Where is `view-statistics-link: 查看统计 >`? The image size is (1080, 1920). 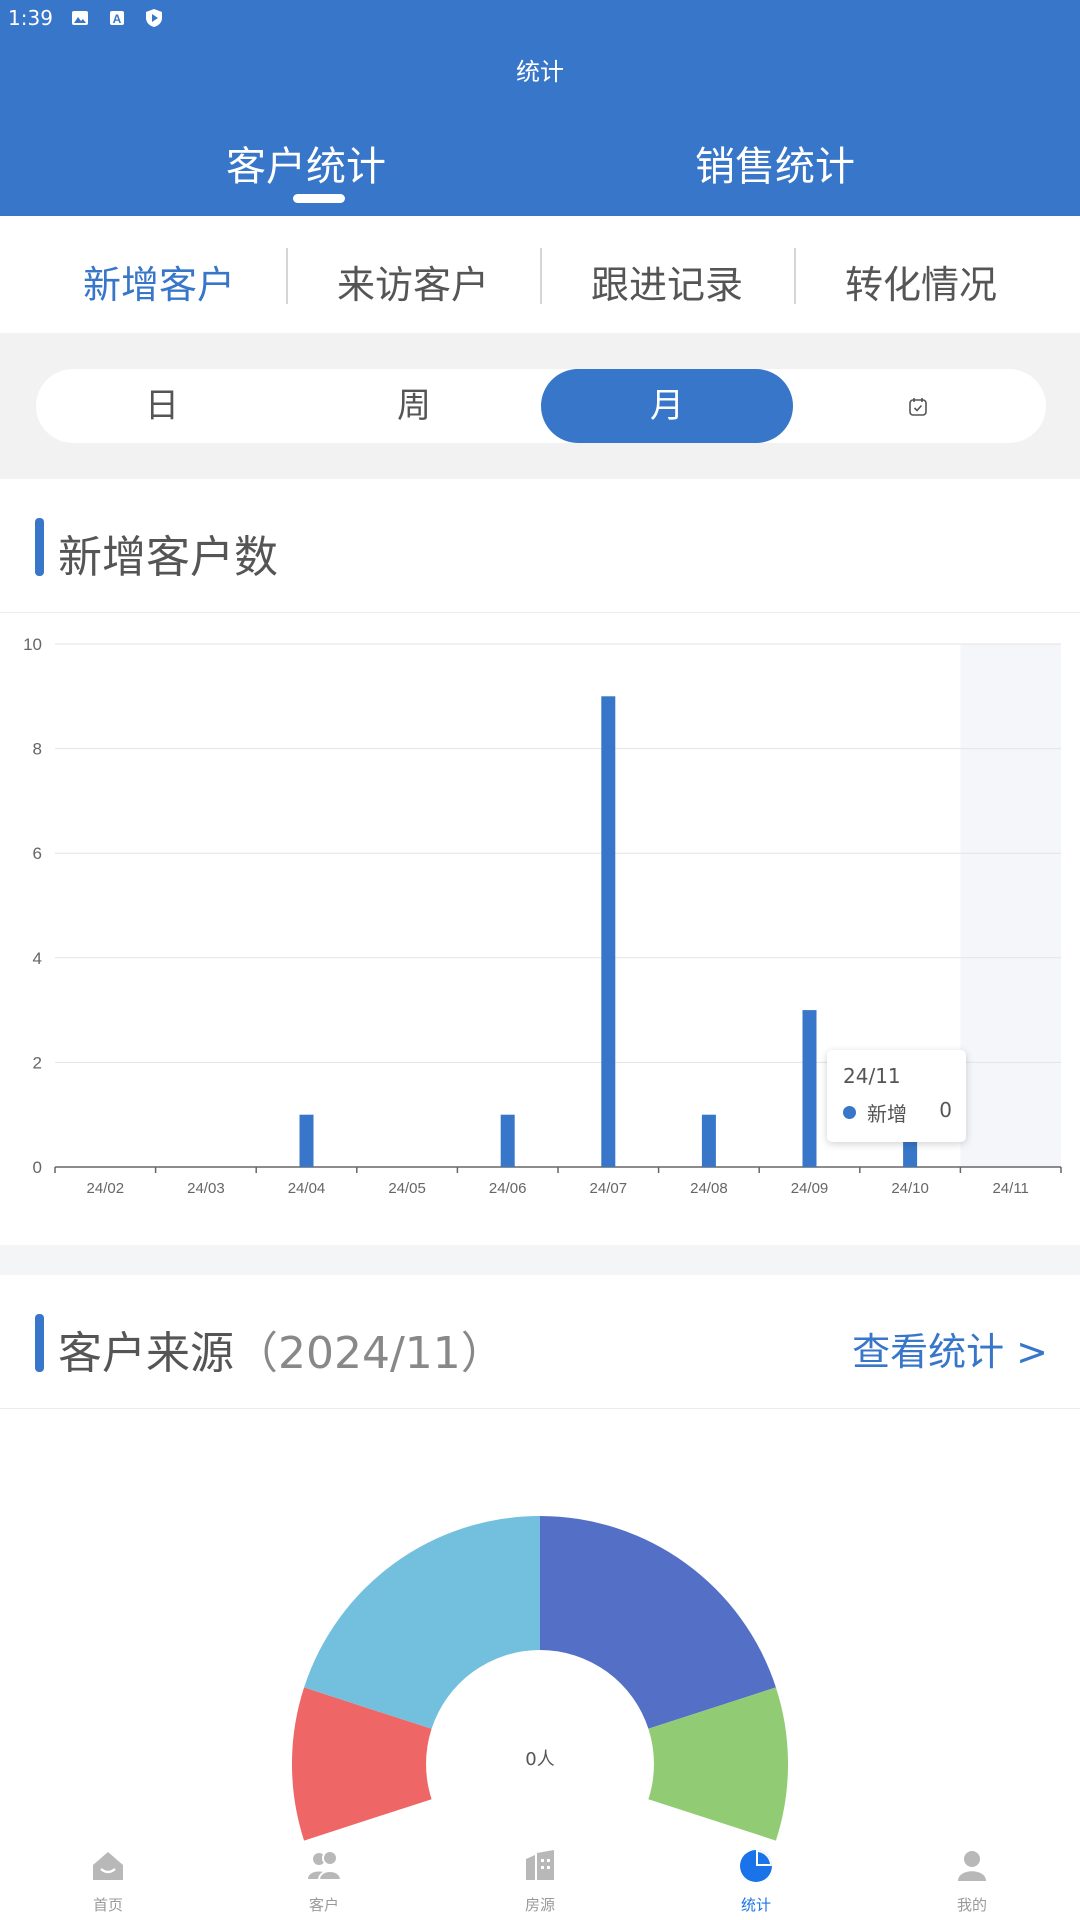 view-statistics-link: 查看统计 > is located at coordinates (950, 1348).